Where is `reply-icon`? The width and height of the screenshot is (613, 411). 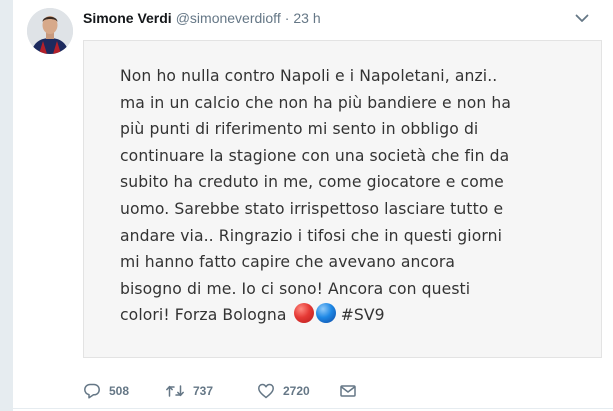
reply-icon is located at coordinates (92, 391).